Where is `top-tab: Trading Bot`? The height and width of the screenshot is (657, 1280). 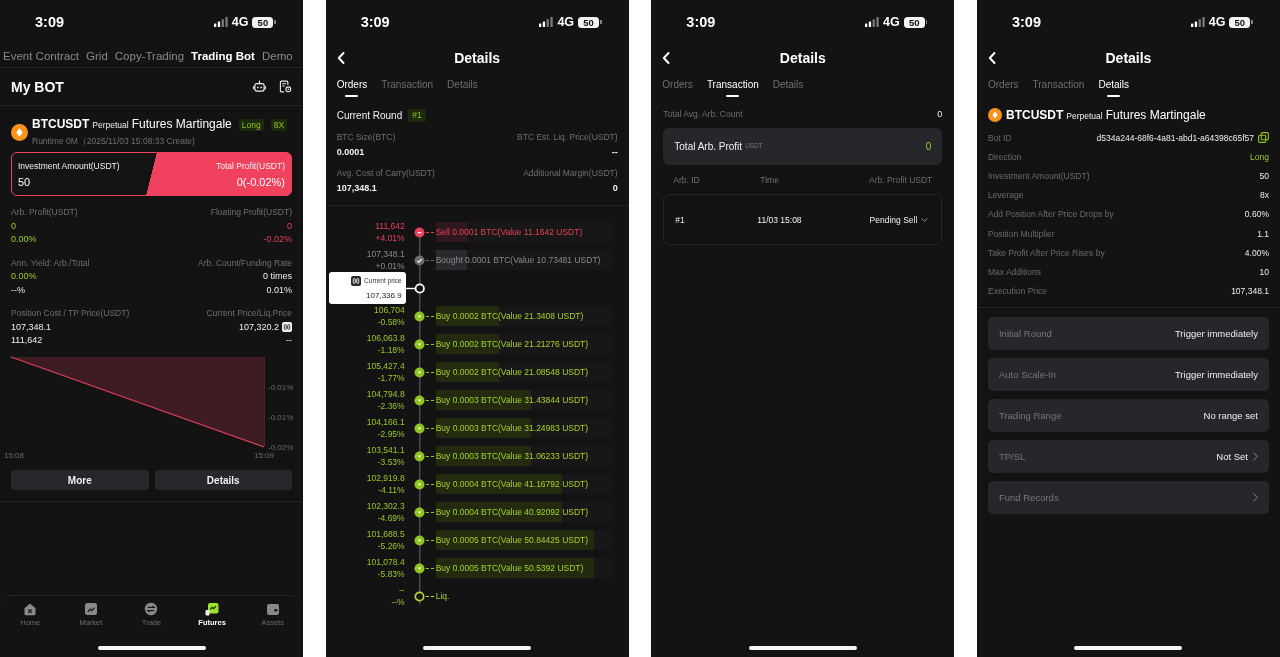
top-tab: Trading Bot is located at coordinates (223, 55).